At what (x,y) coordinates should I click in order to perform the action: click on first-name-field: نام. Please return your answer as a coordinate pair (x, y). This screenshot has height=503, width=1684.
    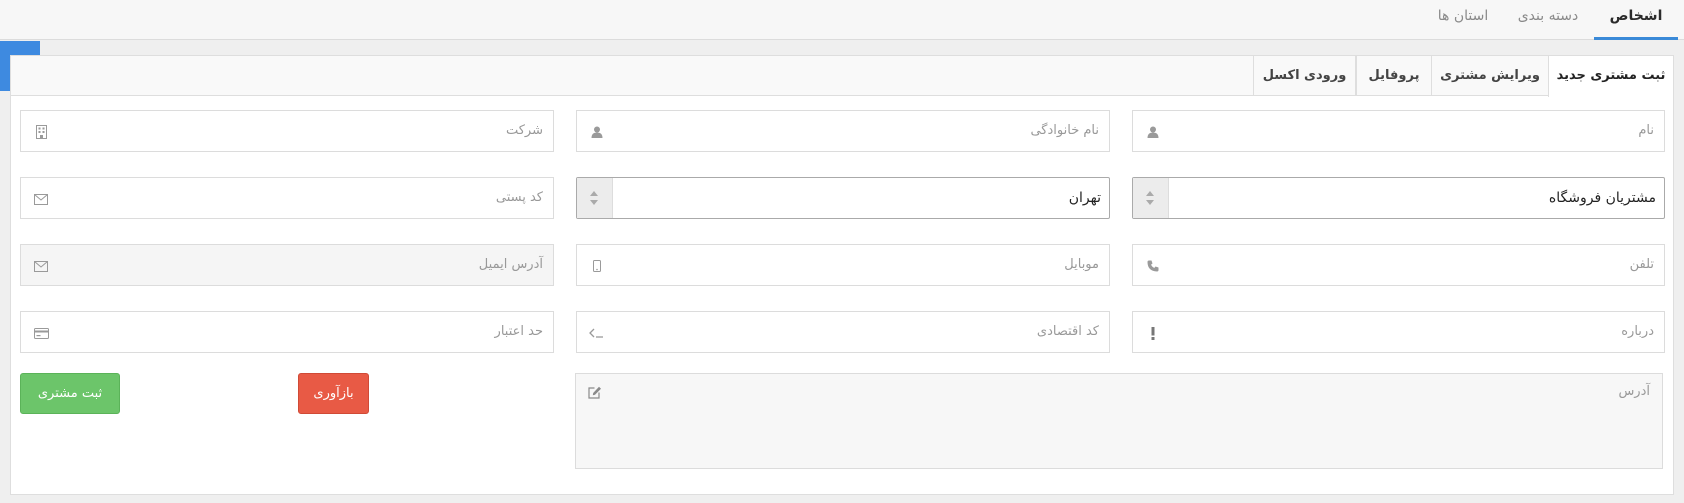
    Looking at the image, I should click on (1398, 131).